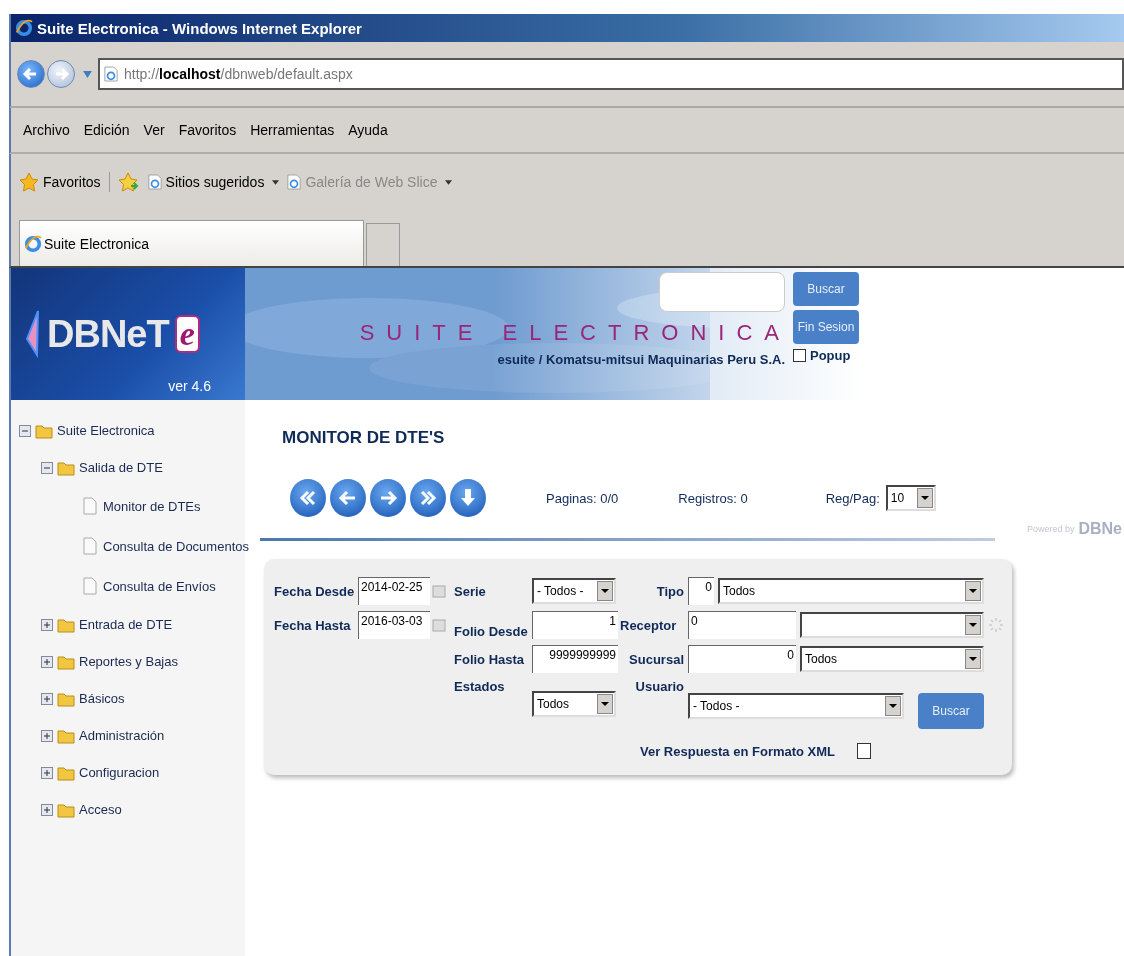  Describe the element at coordinates (892, 659) in the screenshot. I see `sucursal-select: Todos` at that location.